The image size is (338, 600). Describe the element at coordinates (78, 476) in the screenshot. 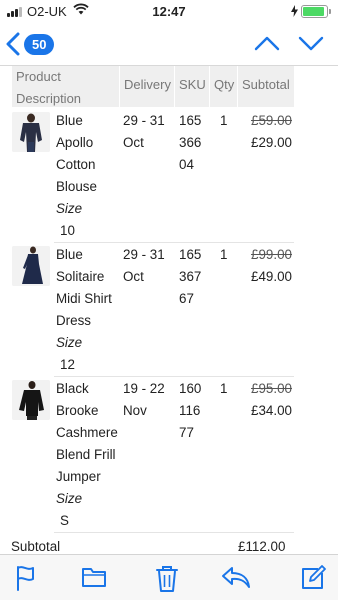

I see `product-name-line: Jumper` at that location.